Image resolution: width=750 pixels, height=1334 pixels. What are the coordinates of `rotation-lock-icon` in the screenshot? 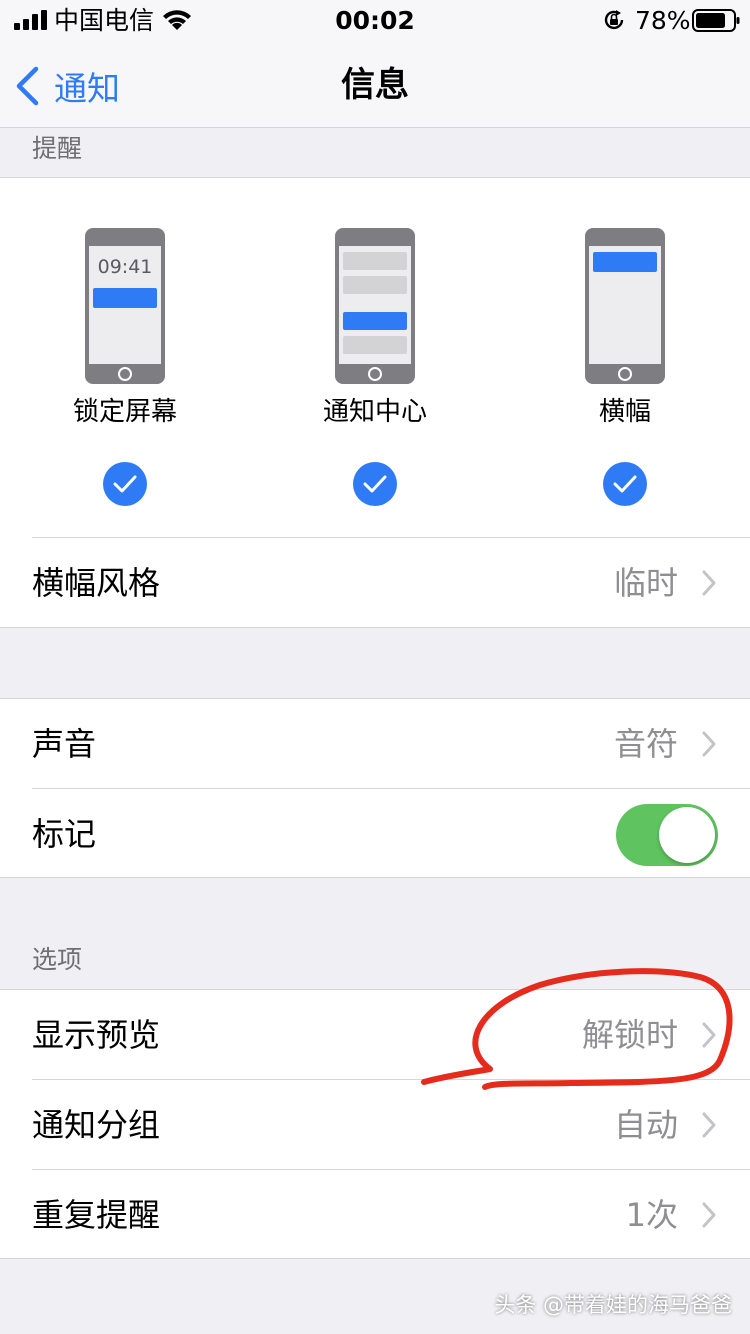 It's located at (614, 20).